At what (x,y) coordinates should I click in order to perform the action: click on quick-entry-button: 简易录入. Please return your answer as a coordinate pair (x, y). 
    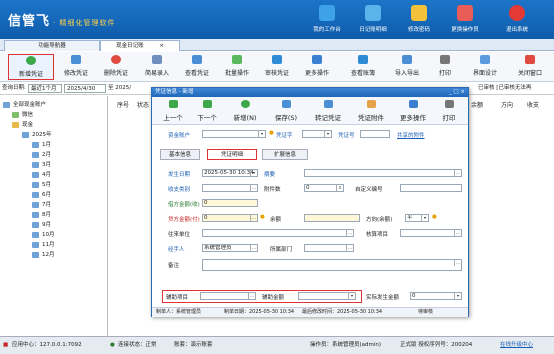
    Looking at the image, I should click on (157, 67).